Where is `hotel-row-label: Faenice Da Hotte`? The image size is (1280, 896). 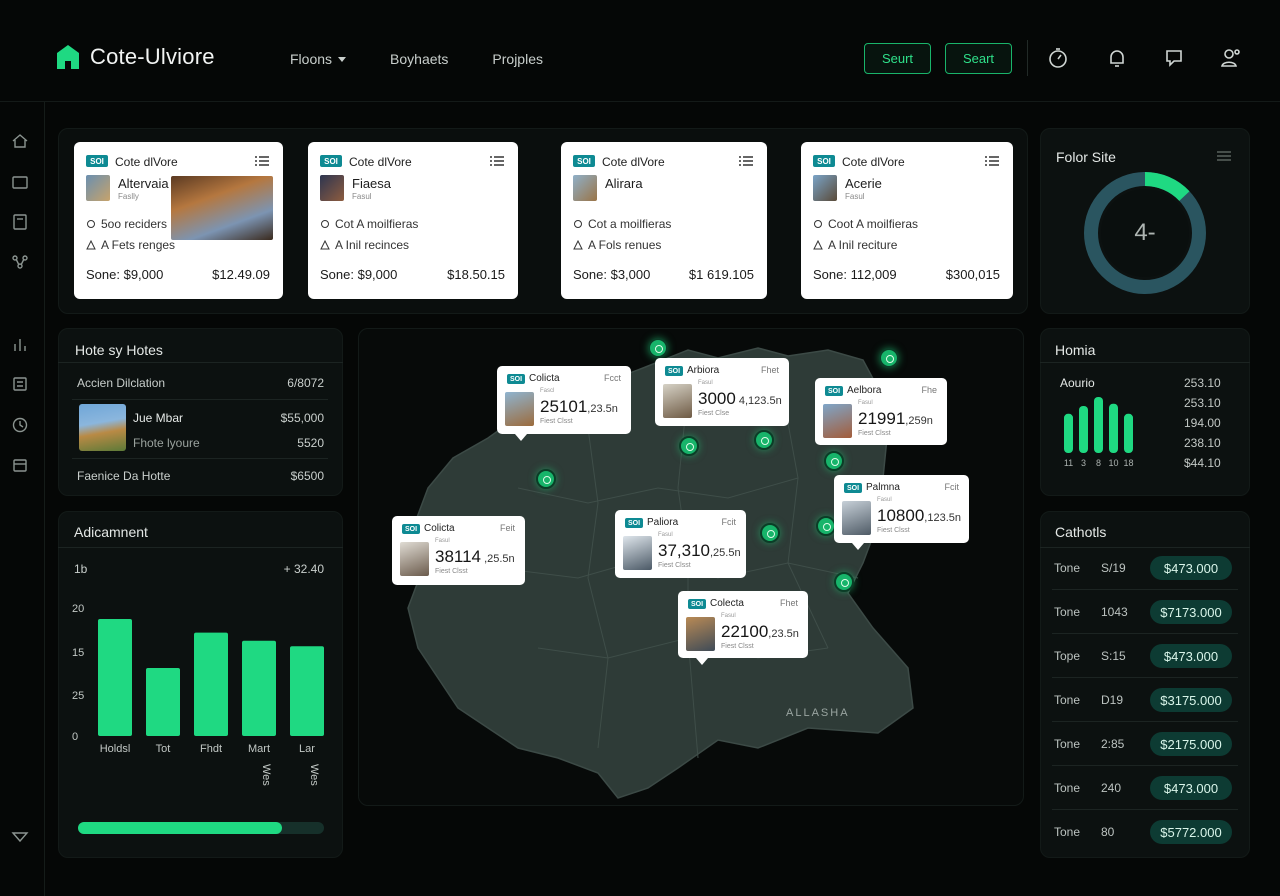 hotel-row-label: Faenice Da Hotte is located at coordinates (123, 476).